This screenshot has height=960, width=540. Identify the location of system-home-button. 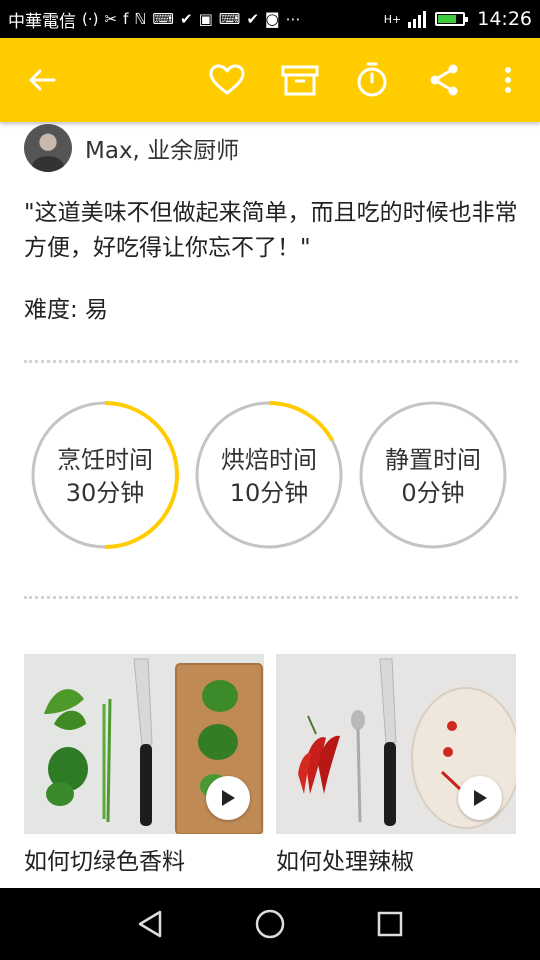
(270, 924).